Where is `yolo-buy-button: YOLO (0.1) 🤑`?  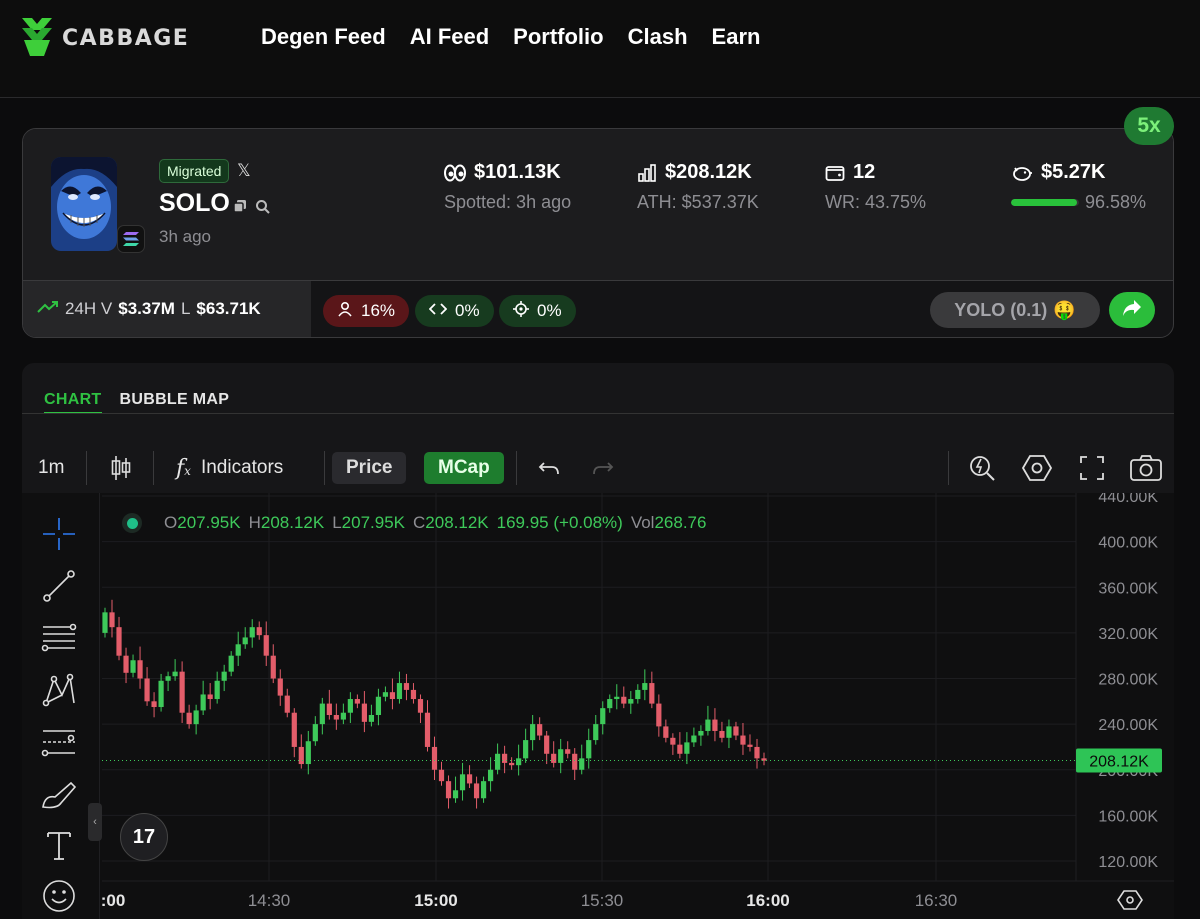
yolo-buy-button: YOLO (0.1) 🤑 is located at coordinates (1015, 310).